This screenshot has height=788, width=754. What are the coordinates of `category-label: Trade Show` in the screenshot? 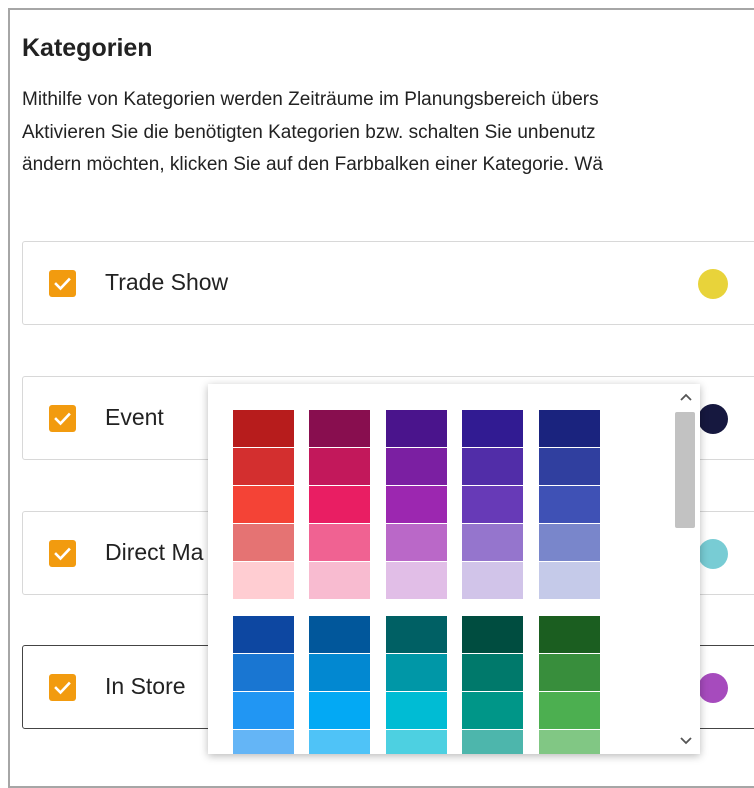 It's located at (167, 282).